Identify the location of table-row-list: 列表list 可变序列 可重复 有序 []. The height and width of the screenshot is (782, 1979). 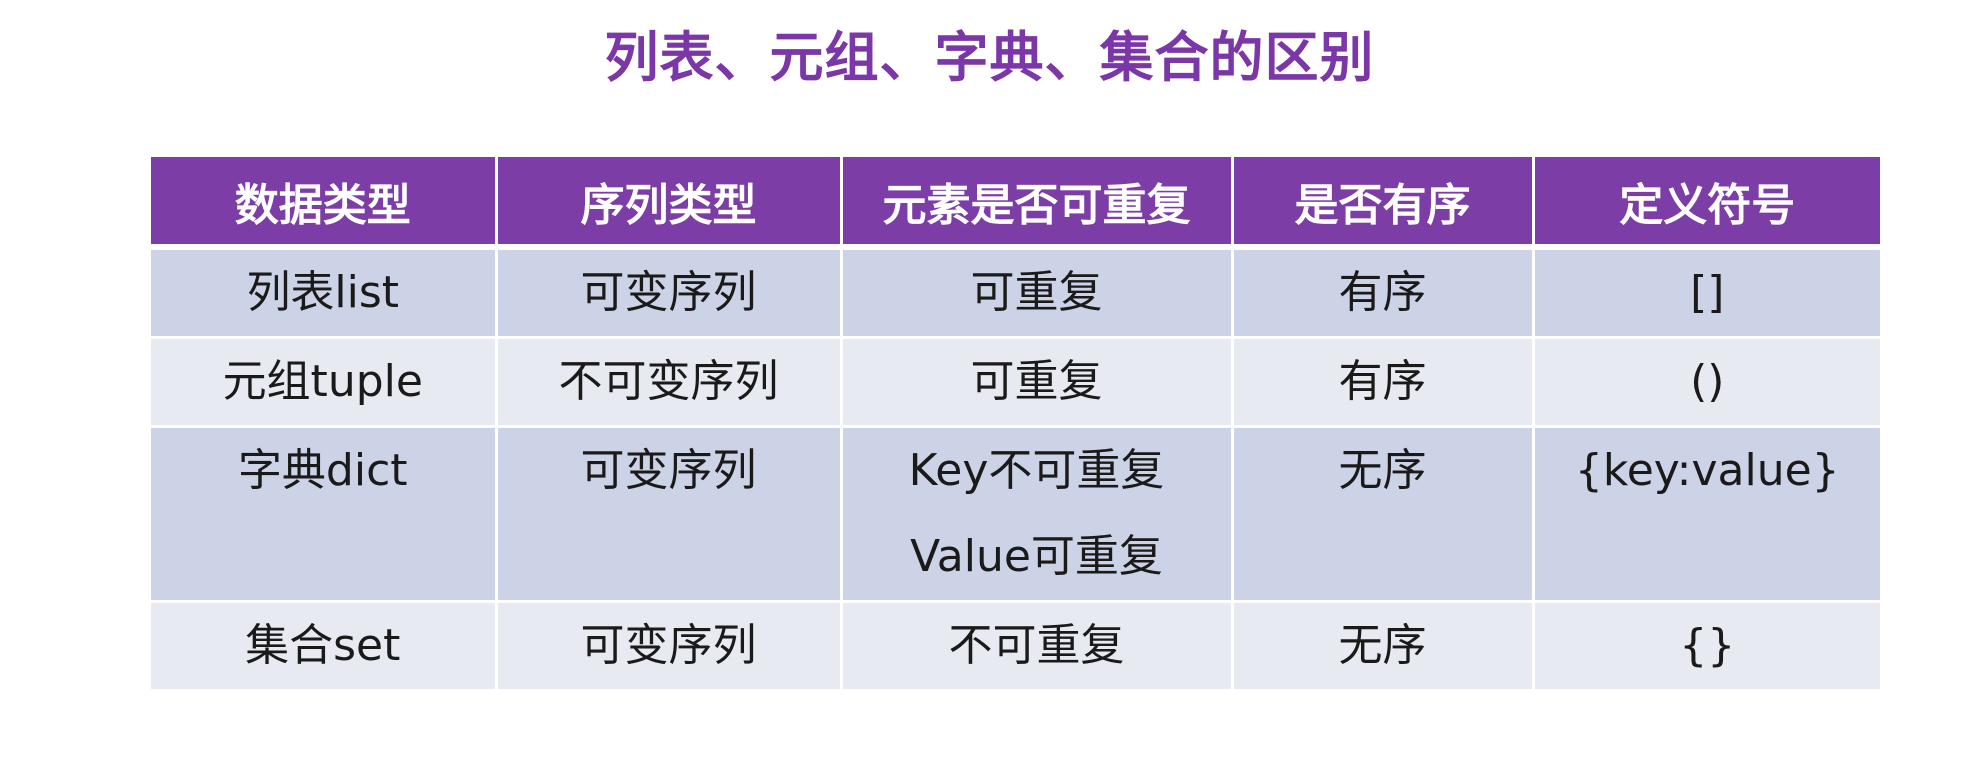
(1015, 293).